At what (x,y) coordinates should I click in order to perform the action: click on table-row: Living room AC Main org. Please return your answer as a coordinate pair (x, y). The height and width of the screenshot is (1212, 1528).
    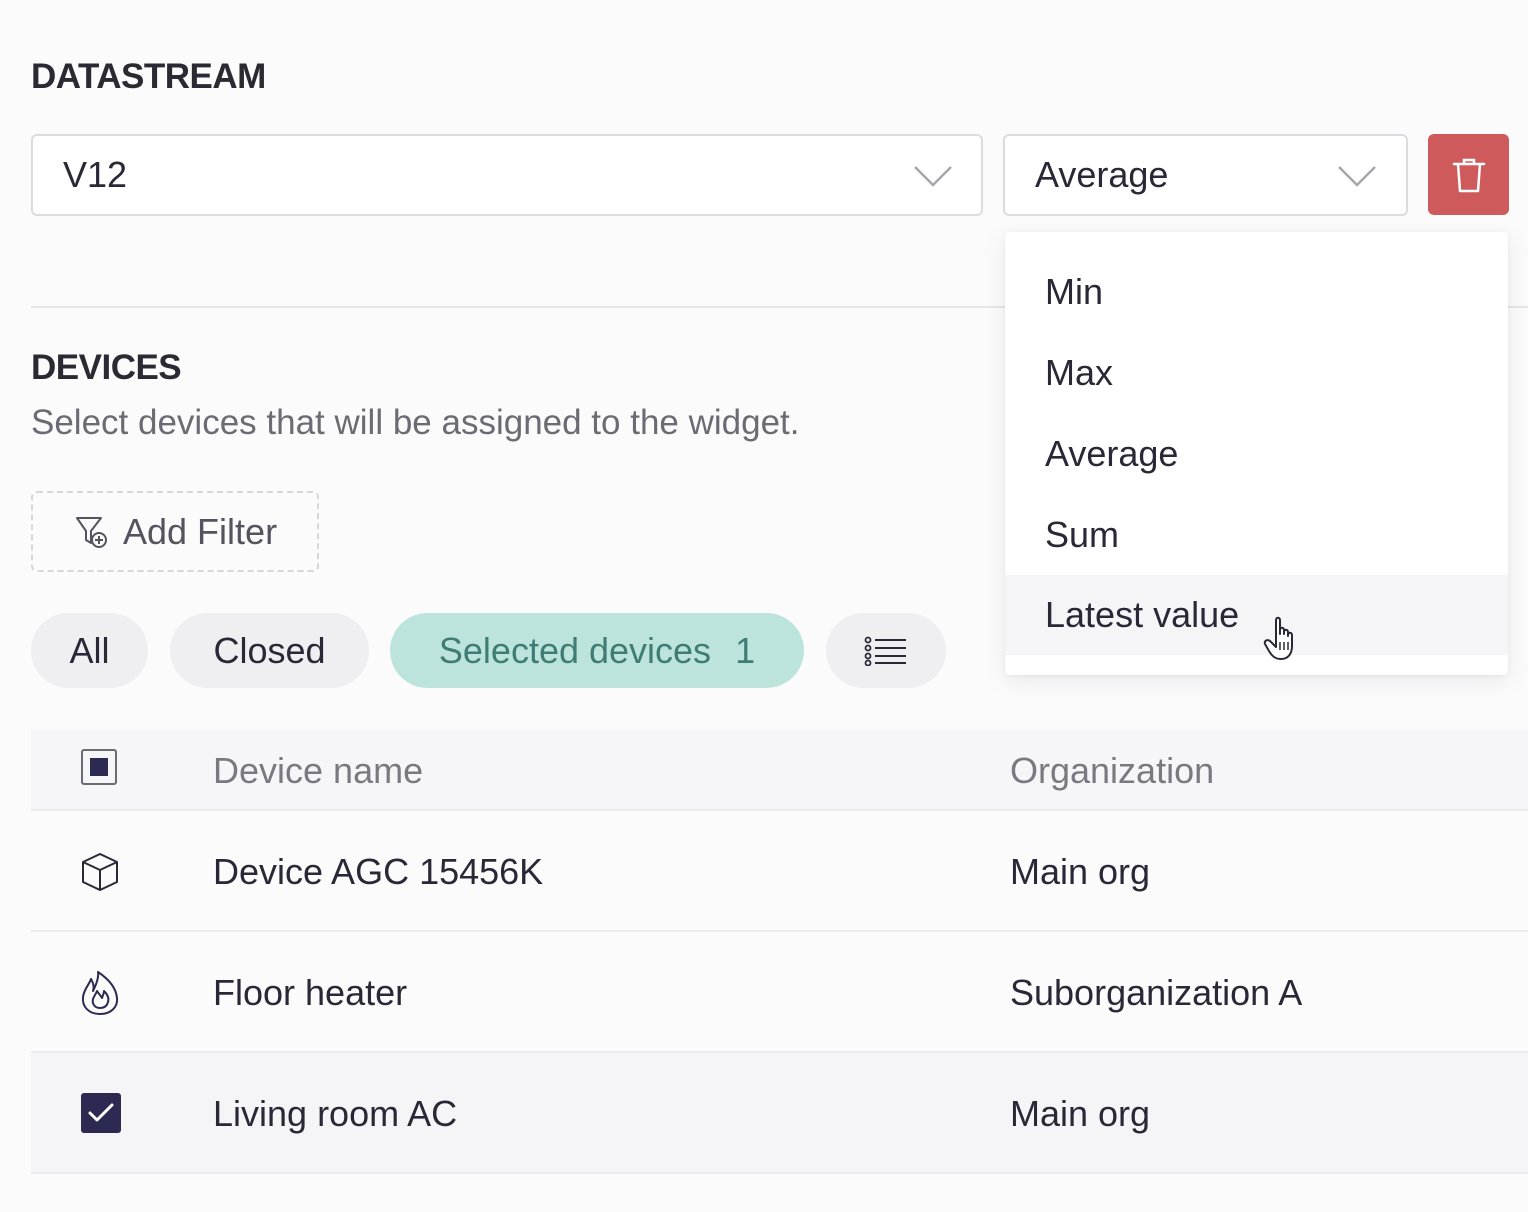
    Looking at the image, I should click on (779, 1113).